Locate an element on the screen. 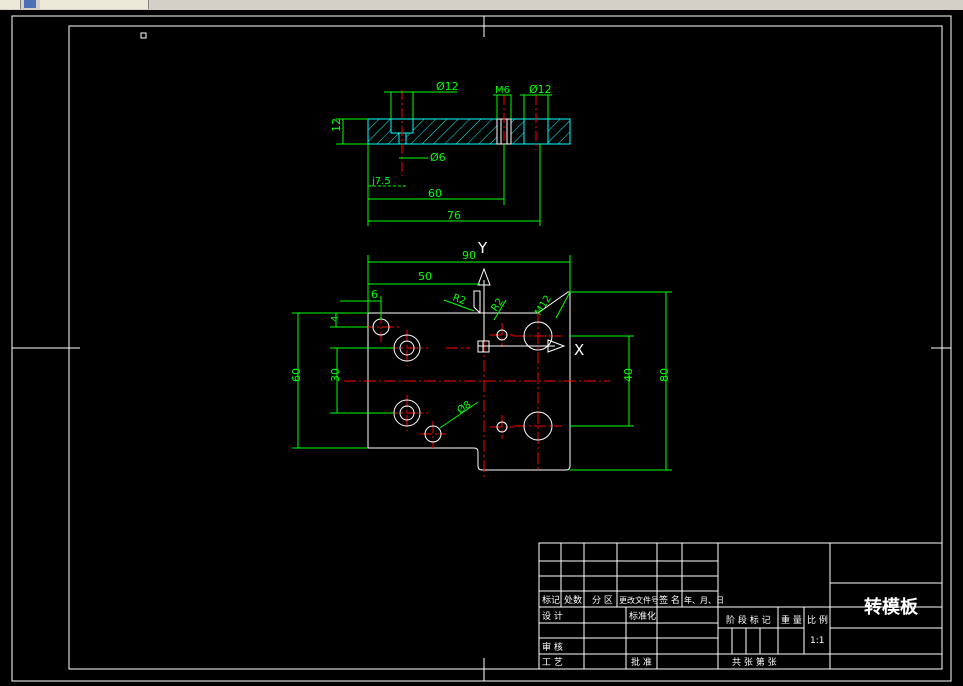 The height and width of the screenshot is (686, 963). tb-stage: 阶 段 标 记 is located at coordinates (748, 620).